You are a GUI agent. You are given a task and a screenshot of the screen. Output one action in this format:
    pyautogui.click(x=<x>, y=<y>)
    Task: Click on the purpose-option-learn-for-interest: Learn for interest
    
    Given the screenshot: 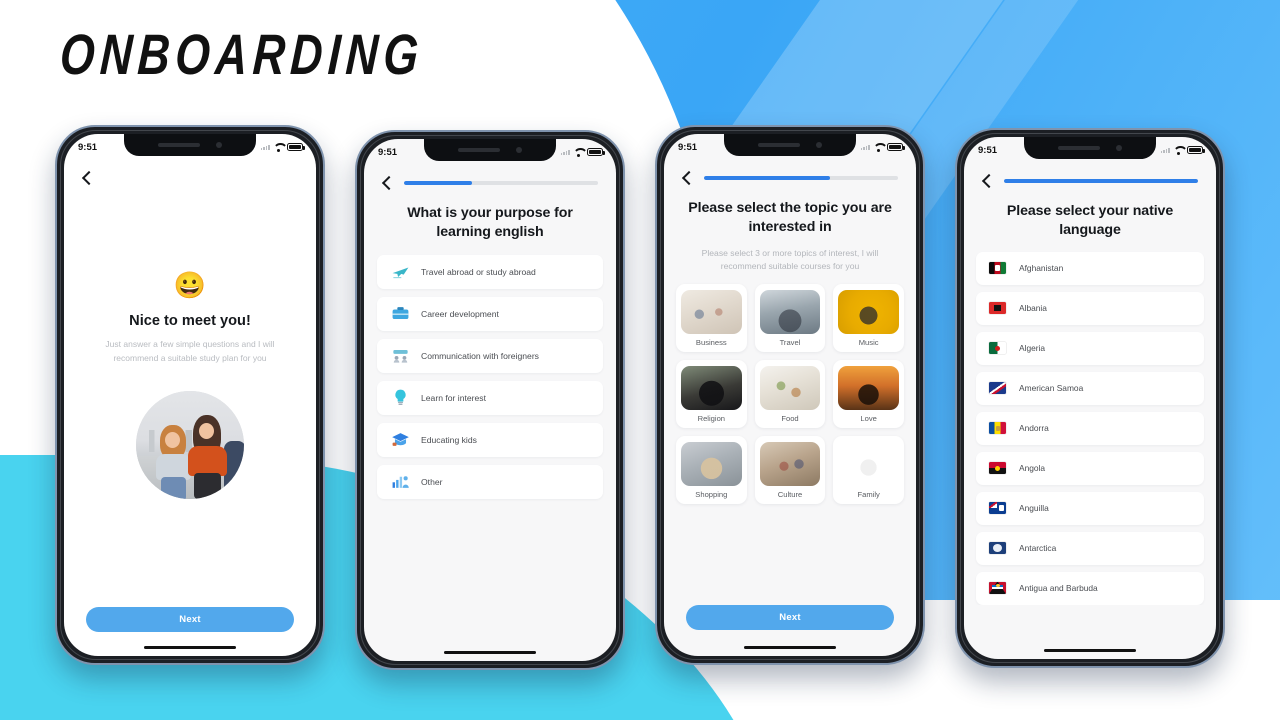 What is the action you would take?
    pyautogui.click(x=490, y=397)
    